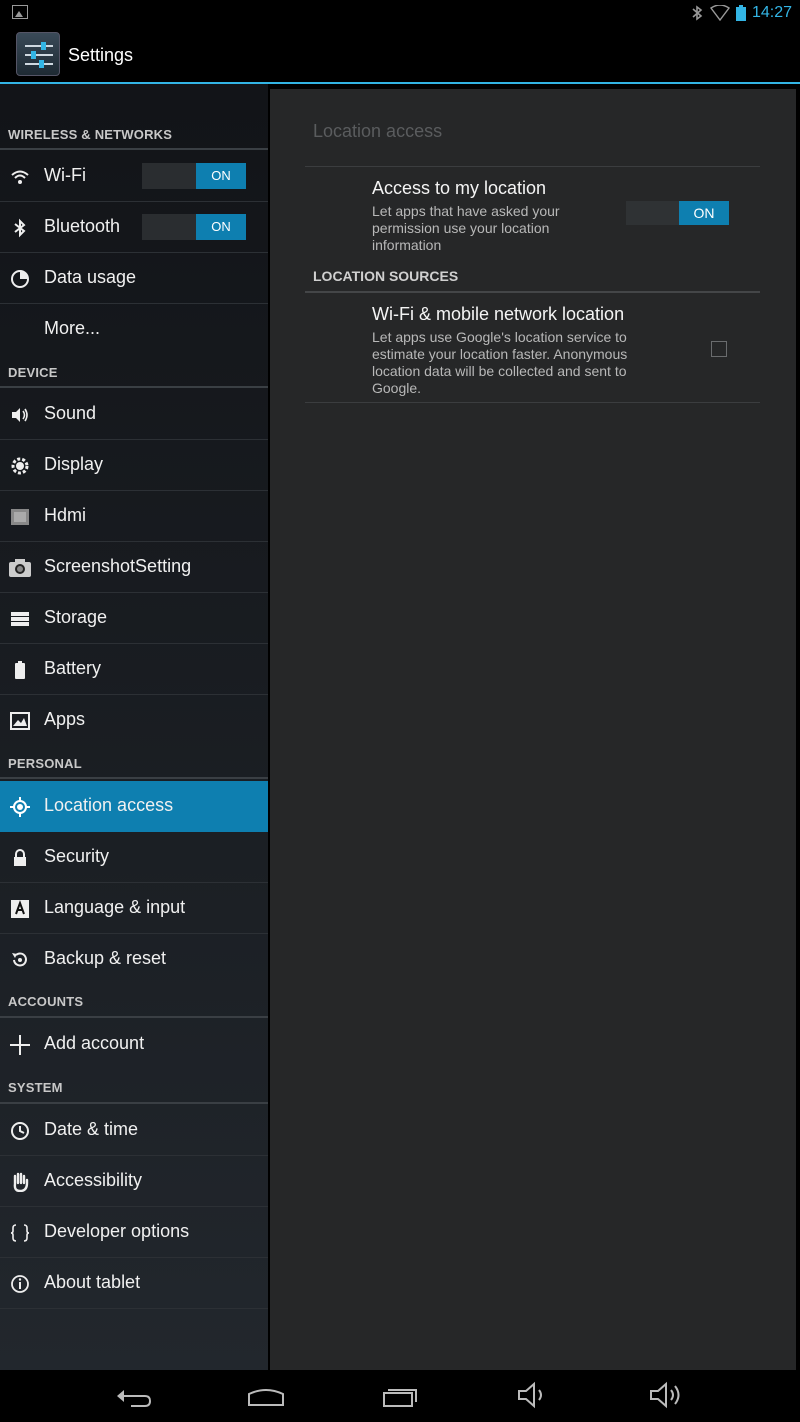 The height and width of the screenshot is (1422, 800). What do you see at coordinates (90, 277) in the screenshot?
I see `sidebar-item-label: Data usage` at bounding box center [90, 277].